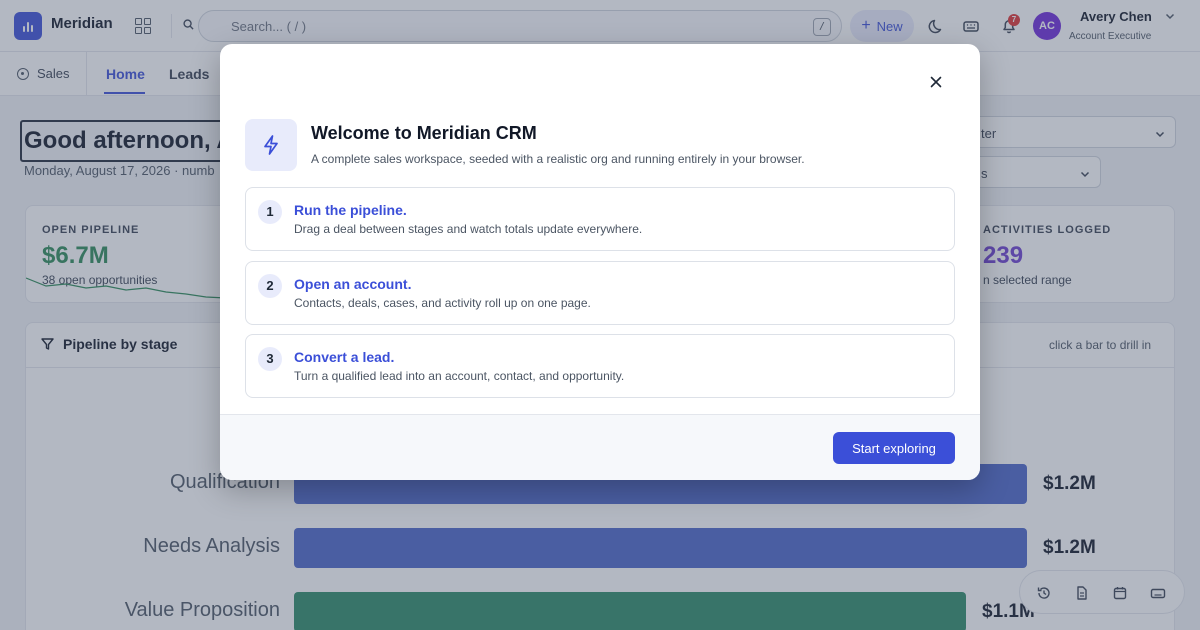 This screenshot has height=630, width=1200. I want to click on start-exploring-button: Start exploring, so click(894, 448).